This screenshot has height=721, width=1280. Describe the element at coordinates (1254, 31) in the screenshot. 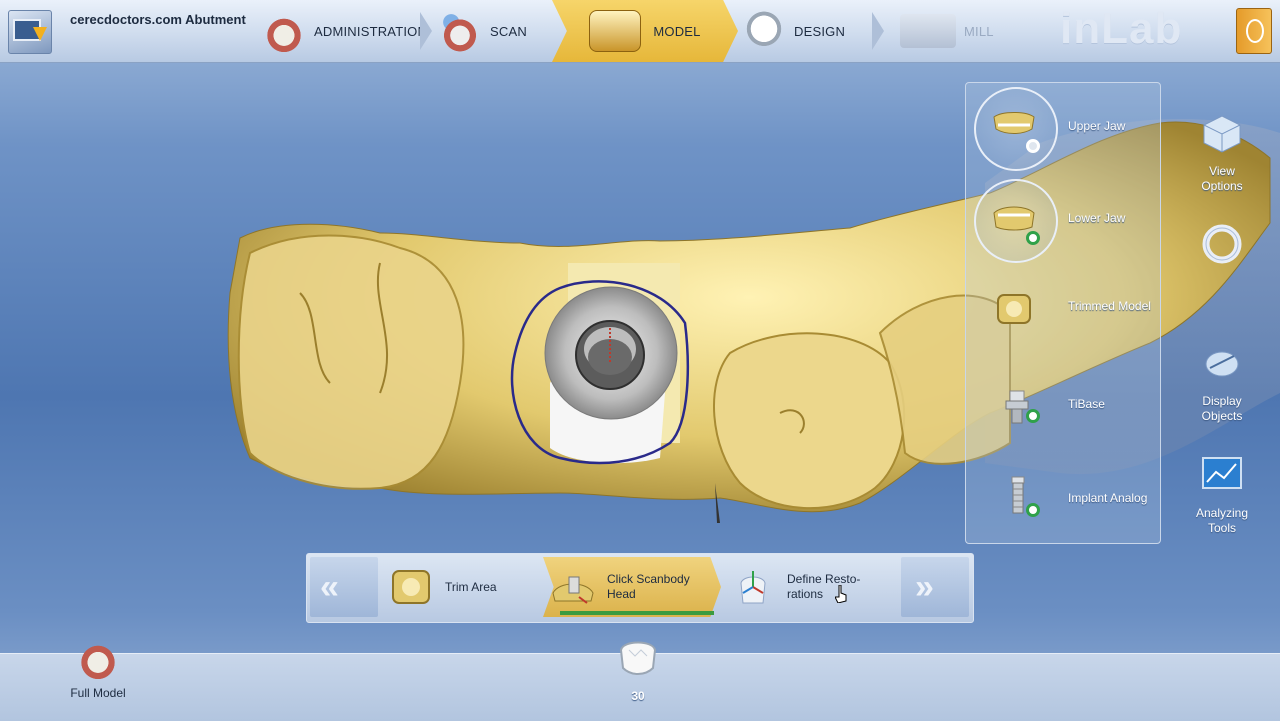

I see `help-book-icon` at that location.